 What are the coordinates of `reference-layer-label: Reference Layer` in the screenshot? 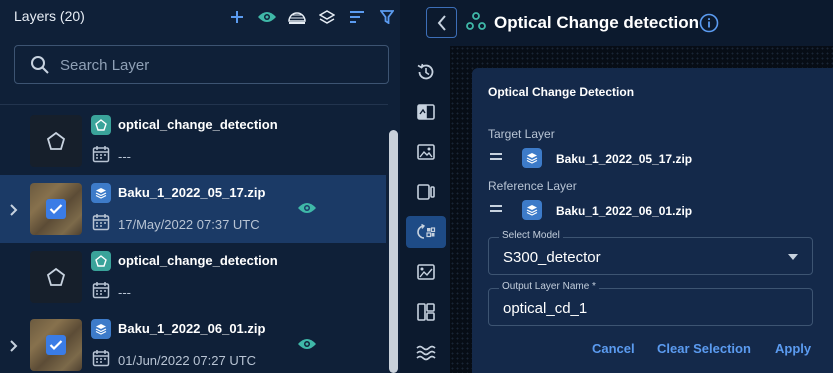 It's located at (532, 186).